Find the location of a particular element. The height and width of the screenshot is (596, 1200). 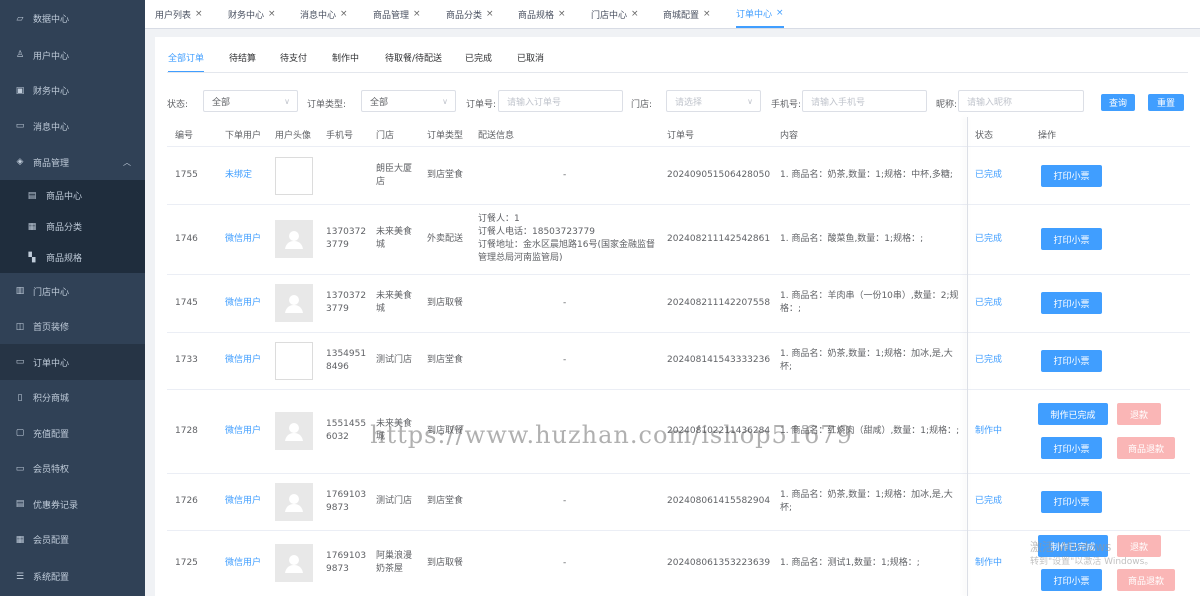

cube-icon: ◈ is located at coordinates (20, 162).